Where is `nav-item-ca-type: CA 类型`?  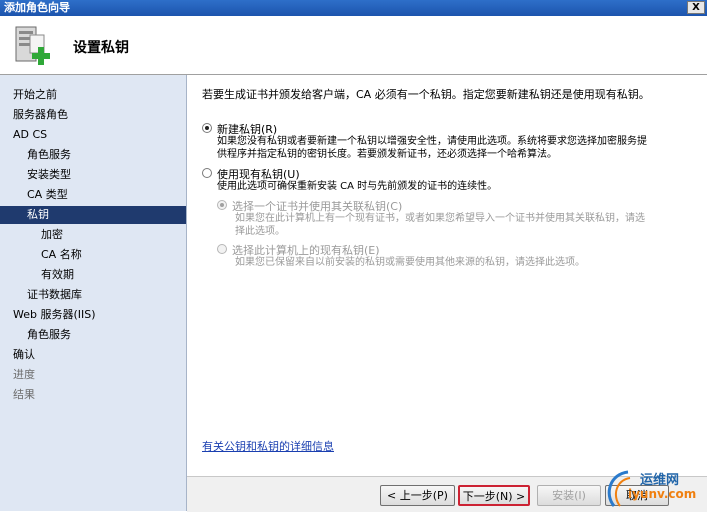 nav-item-ca-type: CA 类型 is located at coordinates (47, 195).